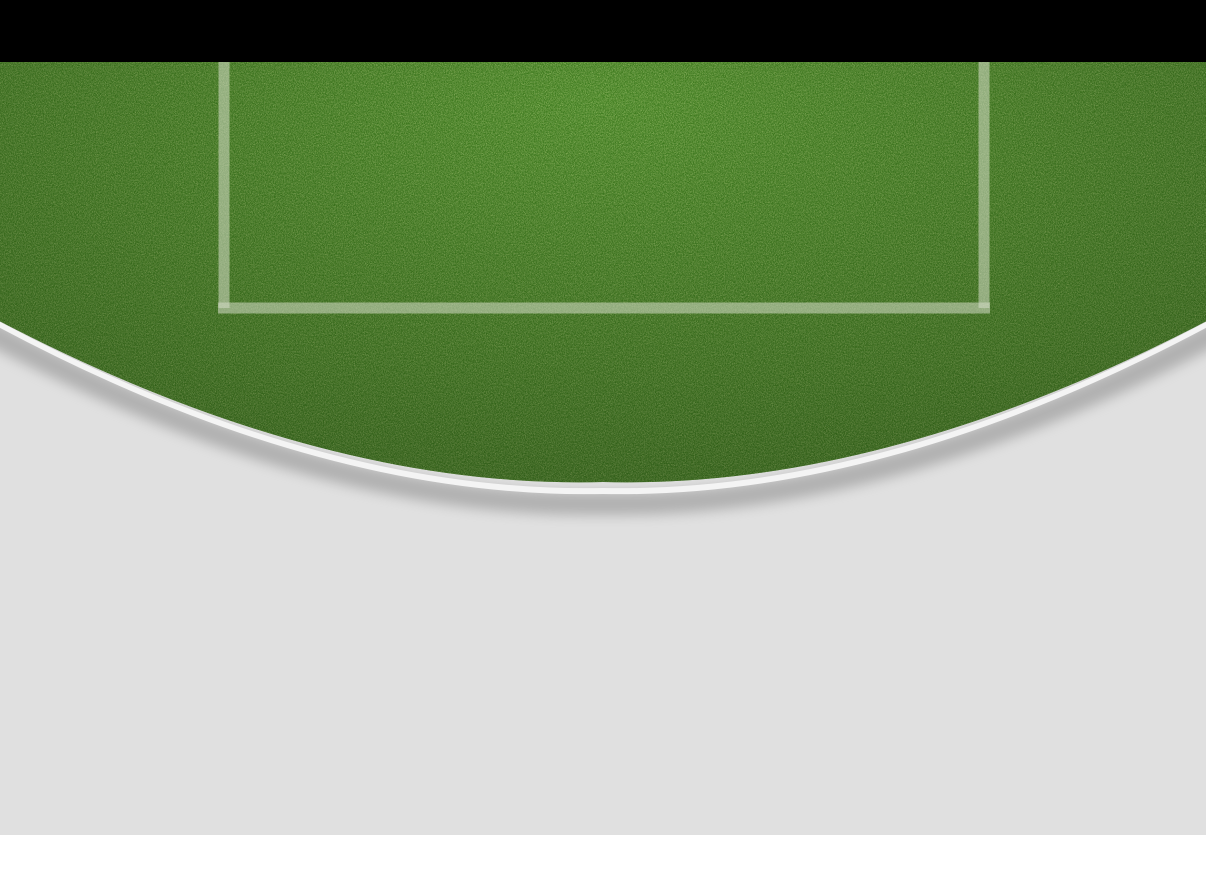  I want to click on bottom-strip, so click(603, 854).